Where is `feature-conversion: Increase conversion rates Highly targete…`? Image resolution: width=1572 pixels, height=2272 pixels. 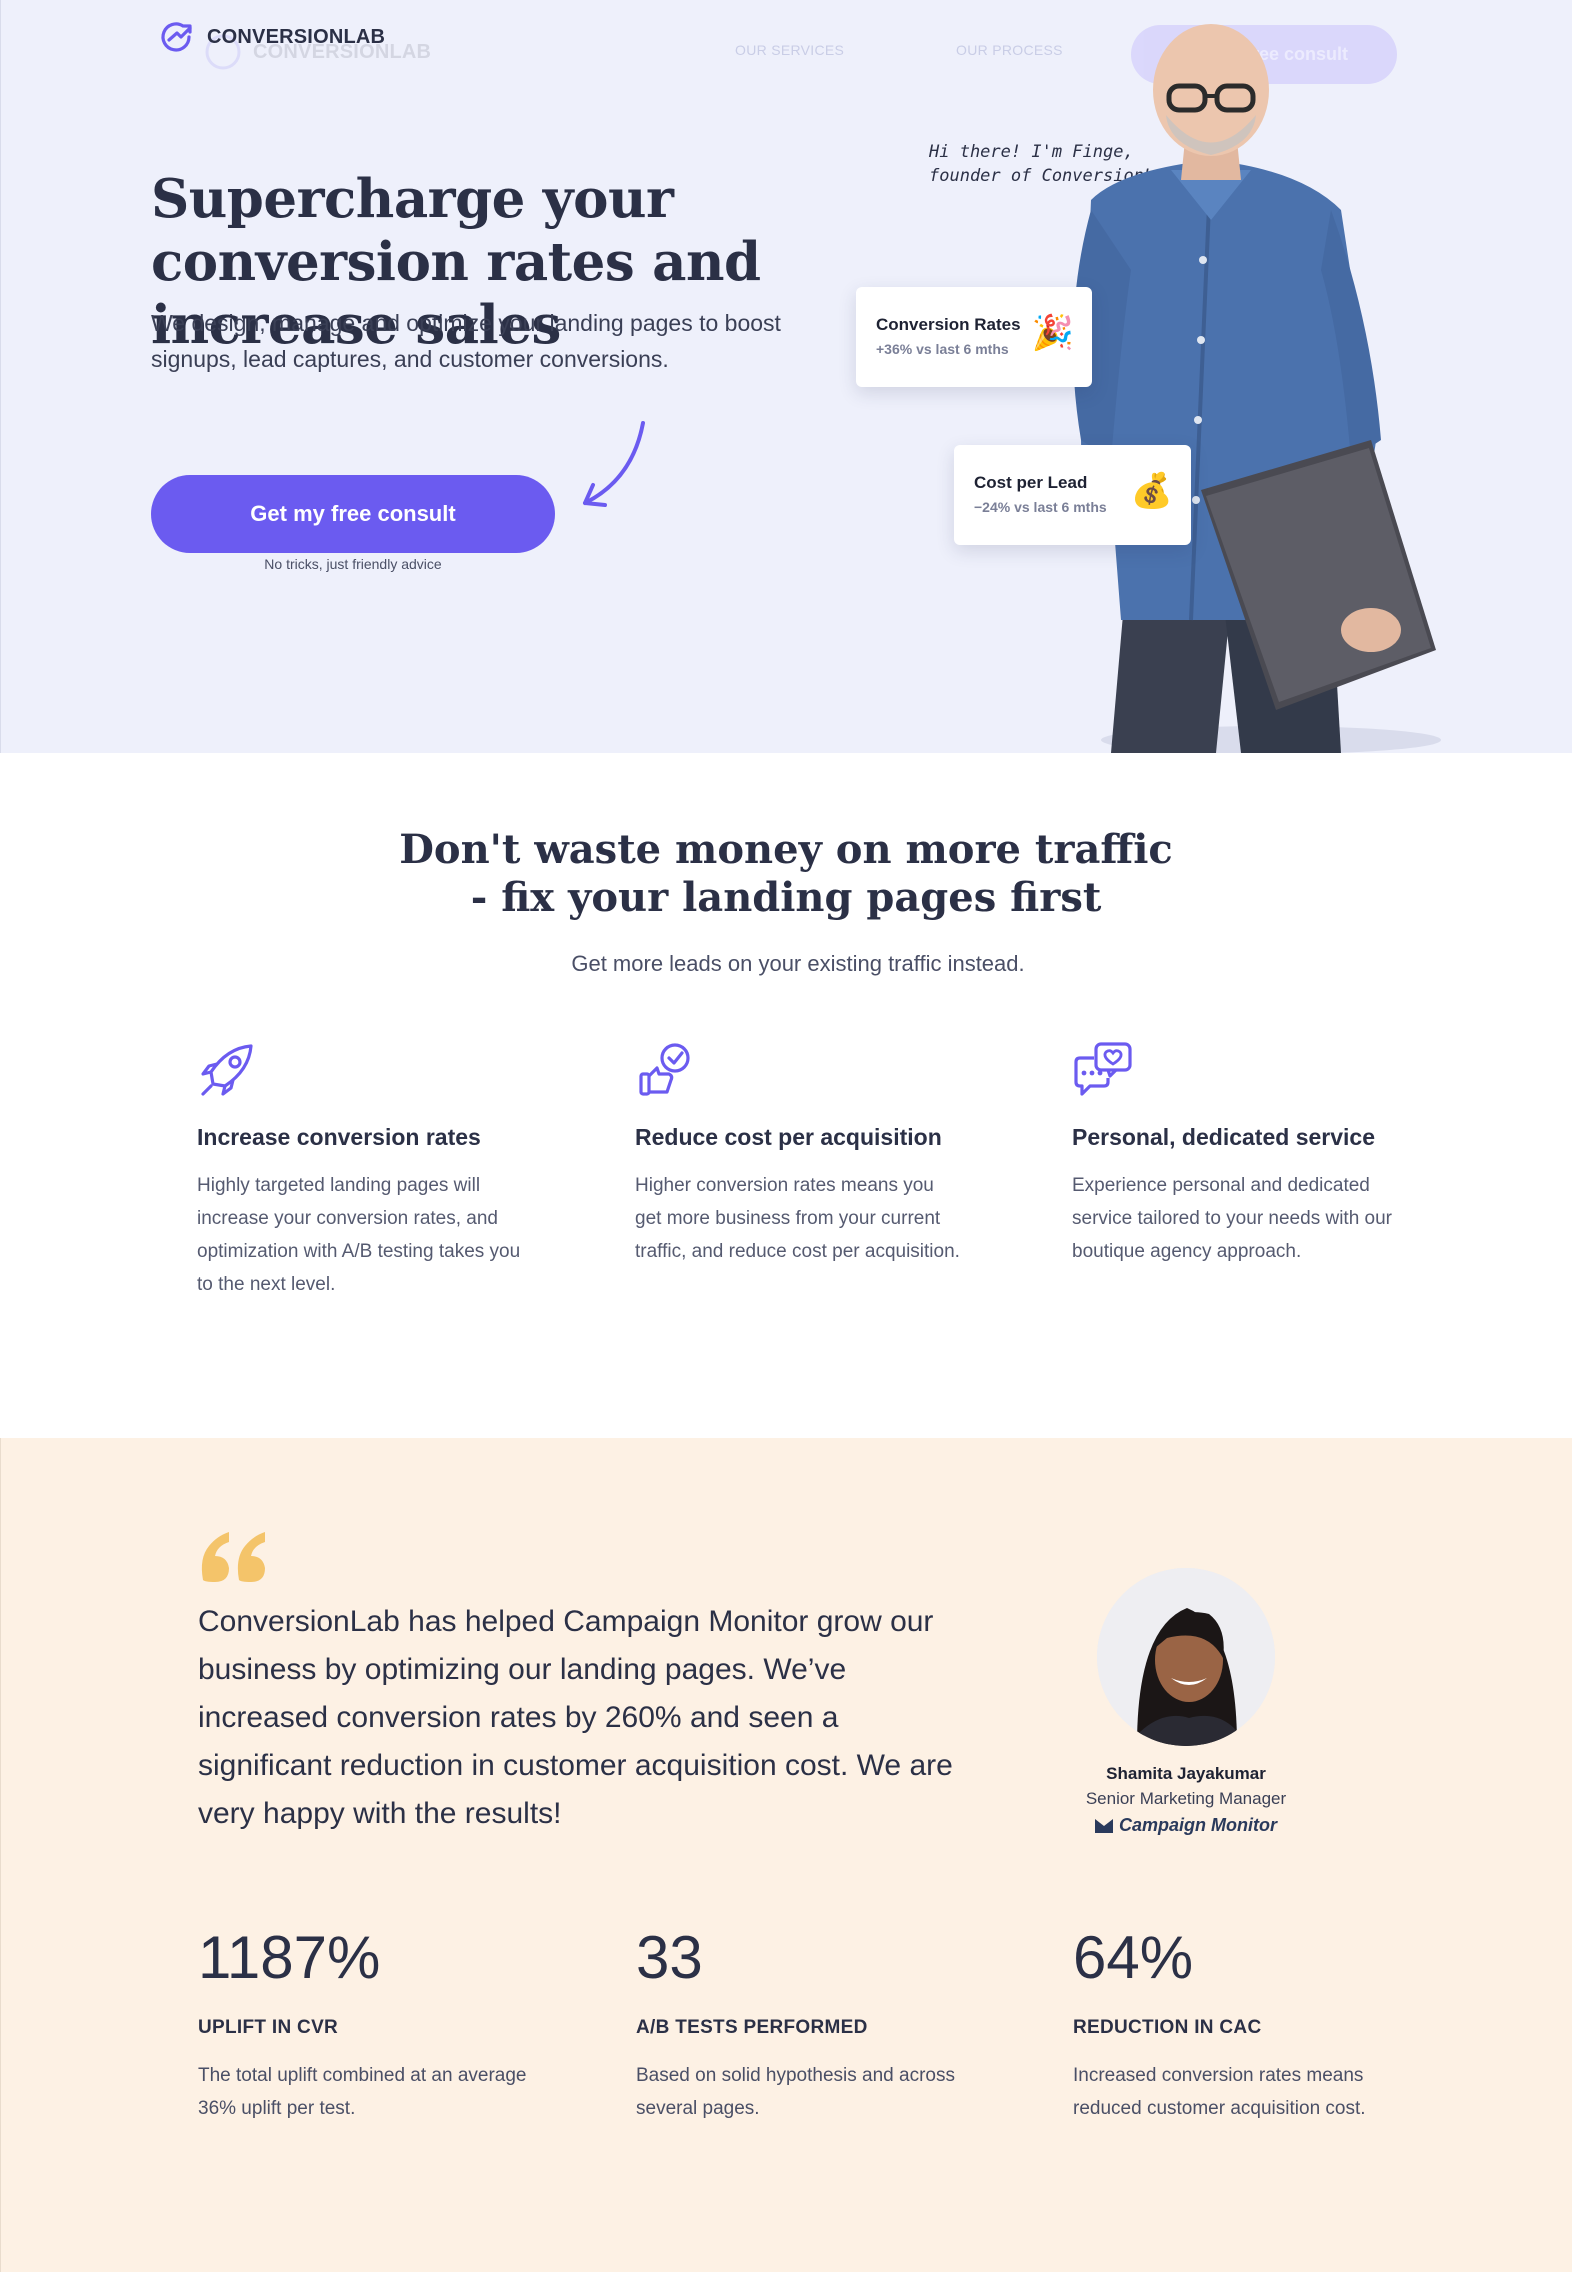
feature-conversion: Increase conversion rates Highly targete… is located at coordinates (362, 1170).